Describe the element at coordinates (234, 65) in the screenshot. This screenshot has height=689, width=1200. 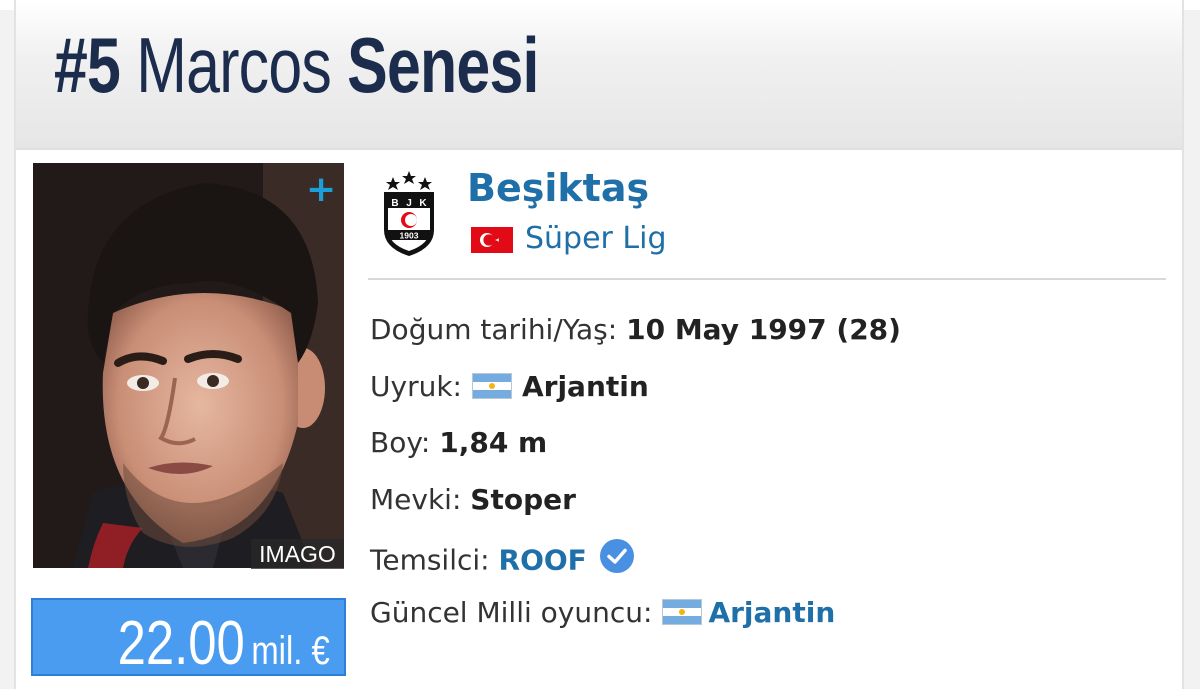
I see `player-first-name: Marcos` at that location.